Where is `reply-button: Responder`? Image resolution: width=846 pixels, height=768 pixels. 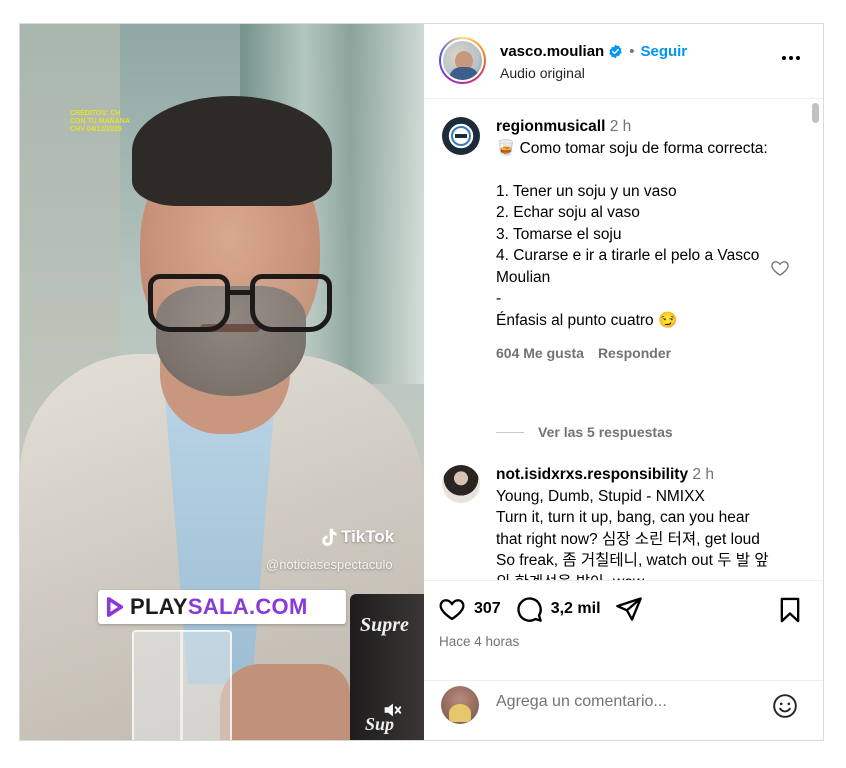 reply-button: Responder is located at coordinates (634, 353).